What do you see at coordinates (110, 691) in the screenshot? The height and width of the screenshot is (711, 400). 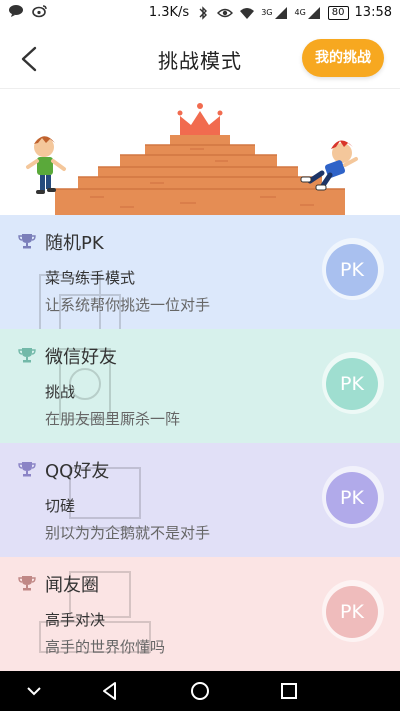 I see `back-triangle-icon` at bounding box center [110, 691].